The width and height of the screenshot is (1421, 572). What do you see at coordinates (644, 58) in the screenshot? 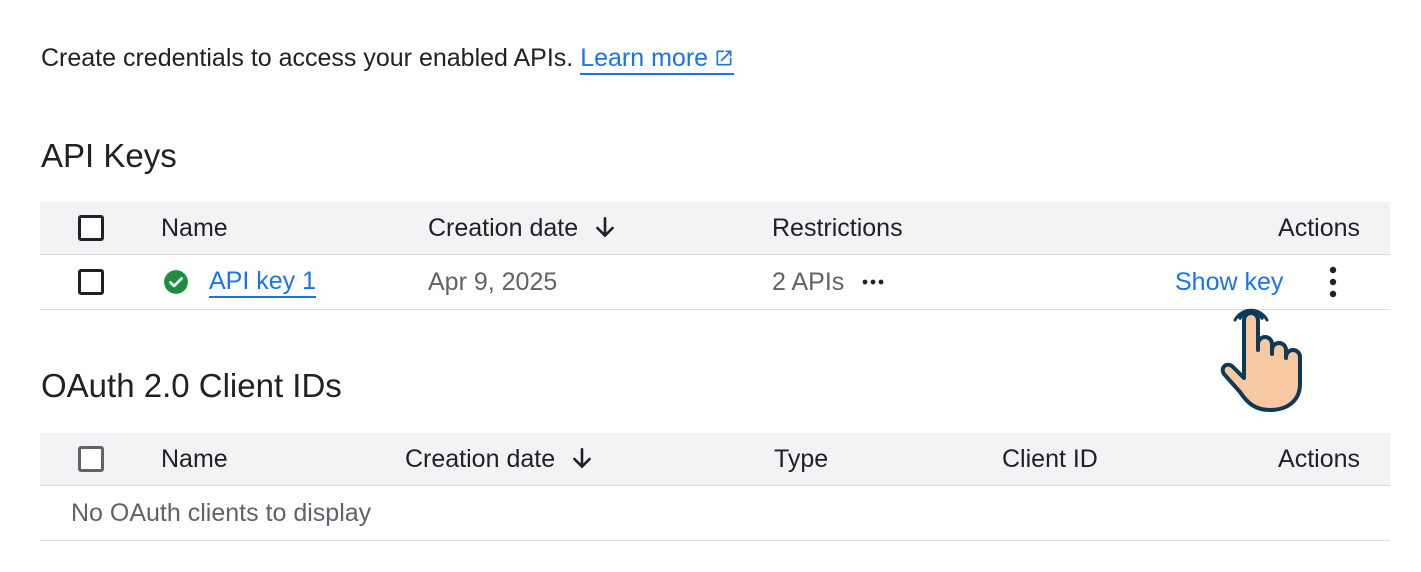
I see `learn-more-label: Learn more` at bounding box center [644, 58].